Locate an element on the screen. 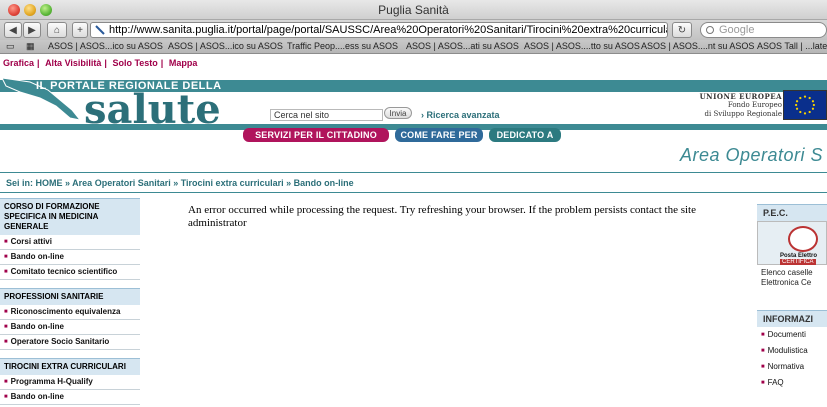  link-alta-visibilita: Alta Visibilità is located at coordinates (73, 63).